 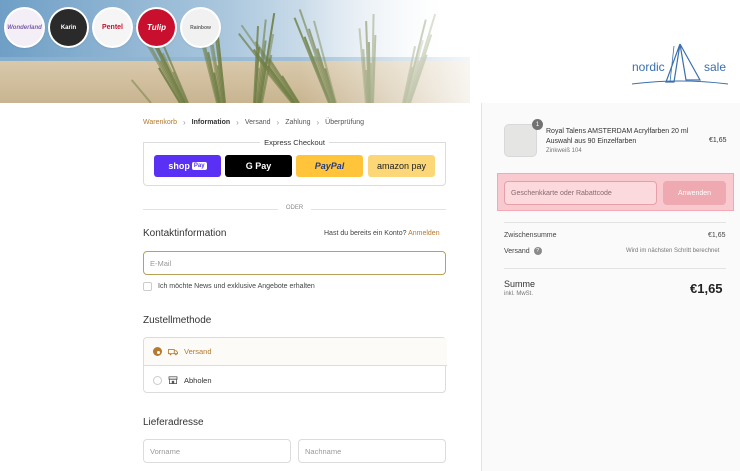 I want to click on google-pay-button: G Pay, so click(x=258, y=166).